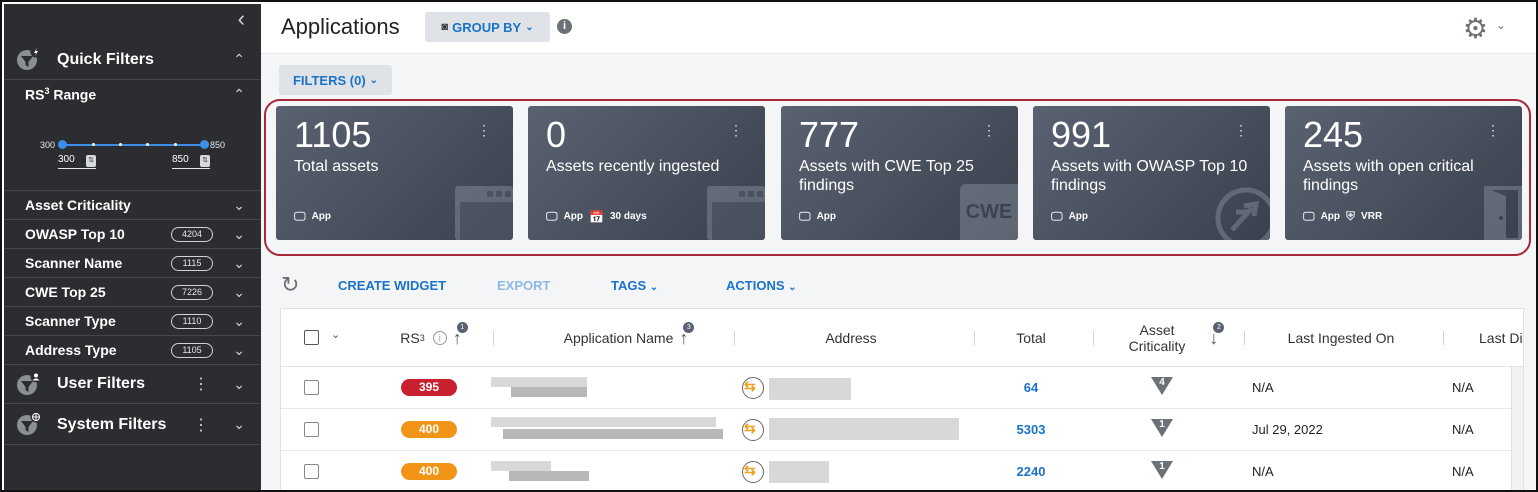  Describe the element at coordinates (66, 159) in the screenshot. I see `range-min-value: 300` at that location.